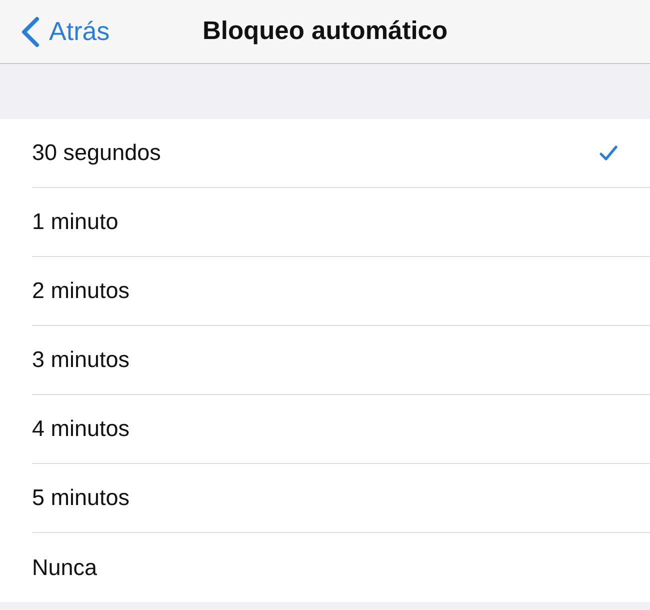 Image resolution: width=650 pixels, height=610 pixels. What do you see at coordinates (65, 32) in the screenshot?
I see `back-button: Atrás` at bounding box center [65, 32].